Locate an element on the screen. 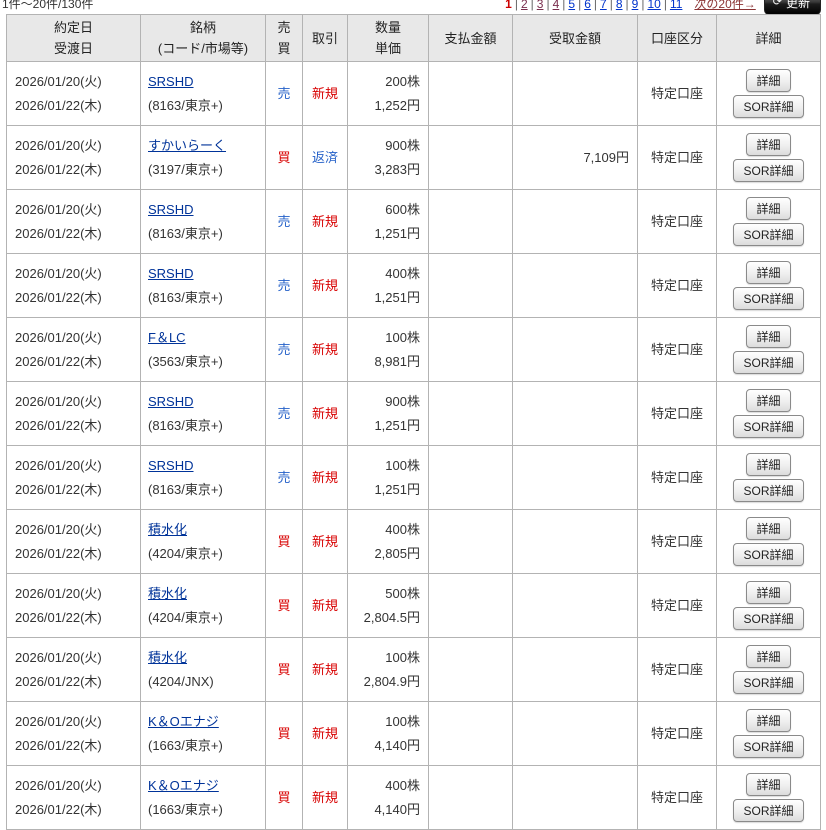 The width and height of the screenshot is (826, 830). stock-name-link: すかいらーく is located at coordinates (206, 146).